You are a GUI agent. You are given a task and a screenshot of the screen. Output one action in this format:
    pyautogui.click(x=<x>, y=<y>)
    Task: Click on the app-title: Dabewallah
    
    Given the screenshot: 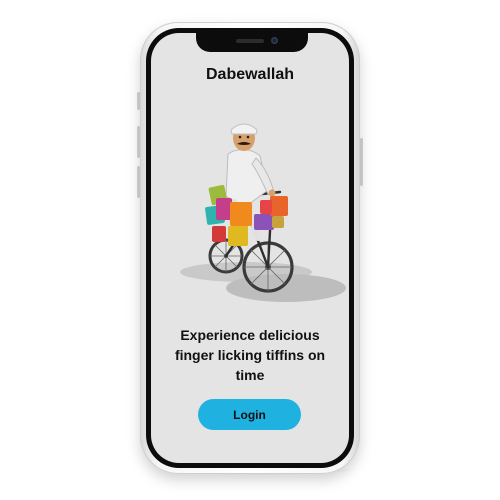 What is the action you would take?
    pyautogui.click(x=250, y=74)
    